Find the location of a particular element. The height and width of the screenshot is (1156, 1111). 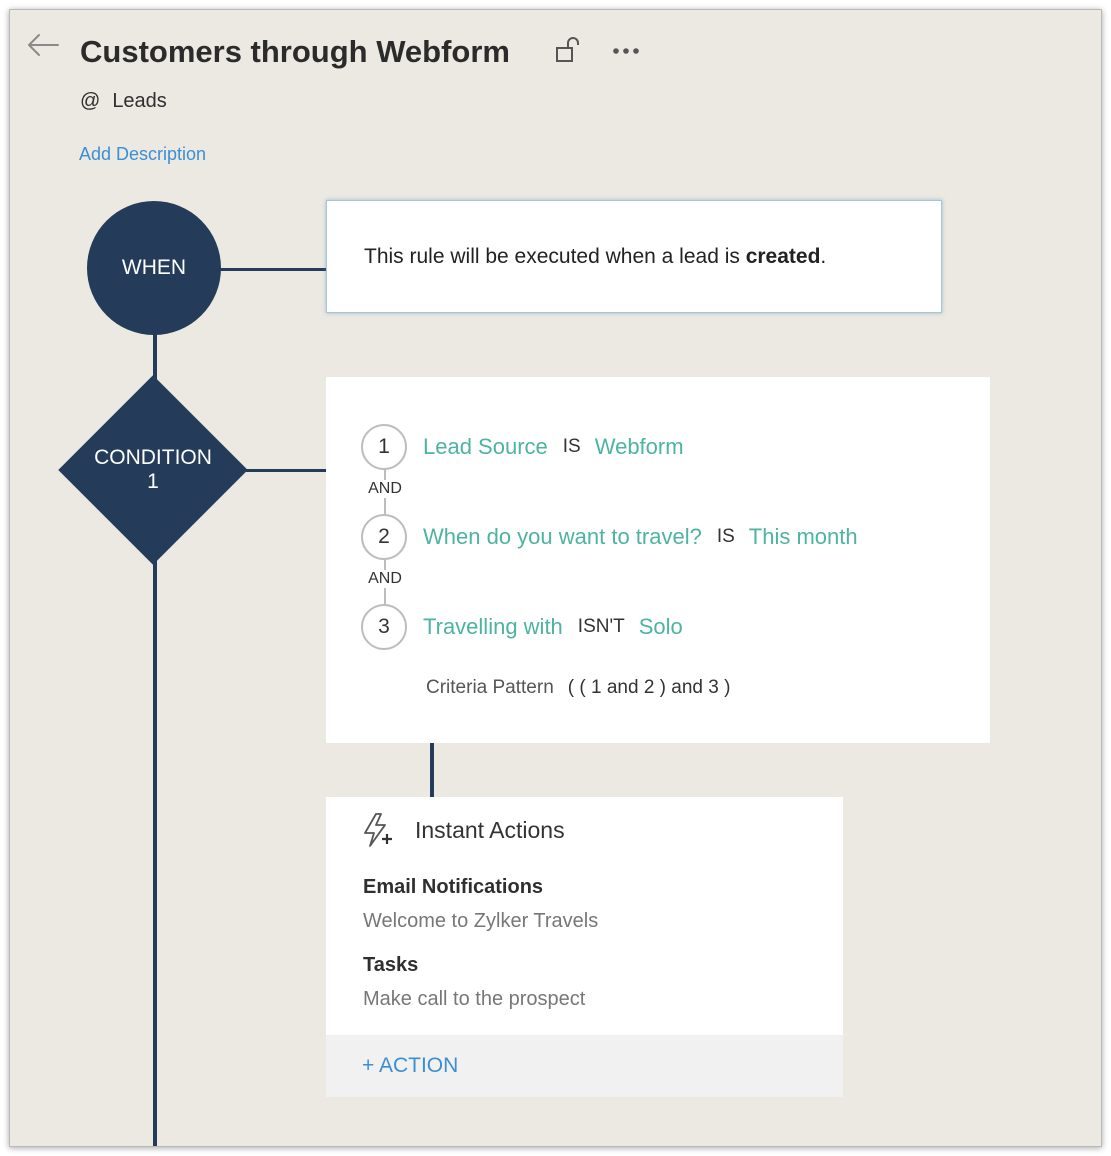

action-detail: Make call to the prospect is located at coordinates (474, 999).